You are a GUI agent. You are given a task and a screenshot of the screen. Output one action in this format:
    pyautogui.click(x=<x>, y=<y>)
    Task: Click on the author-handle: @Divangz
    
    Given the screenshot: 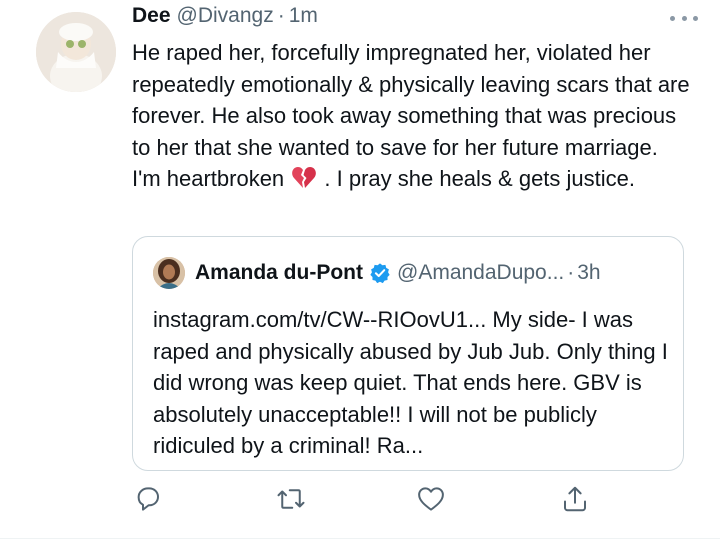 What is the action you would take?
    pyautogui.click(x=225, y=16)
    